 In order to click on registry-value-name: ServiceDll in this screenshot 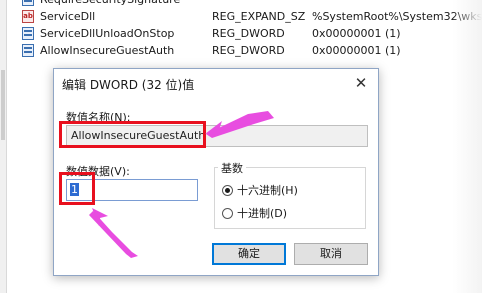, I will do `click(68, 16)`.